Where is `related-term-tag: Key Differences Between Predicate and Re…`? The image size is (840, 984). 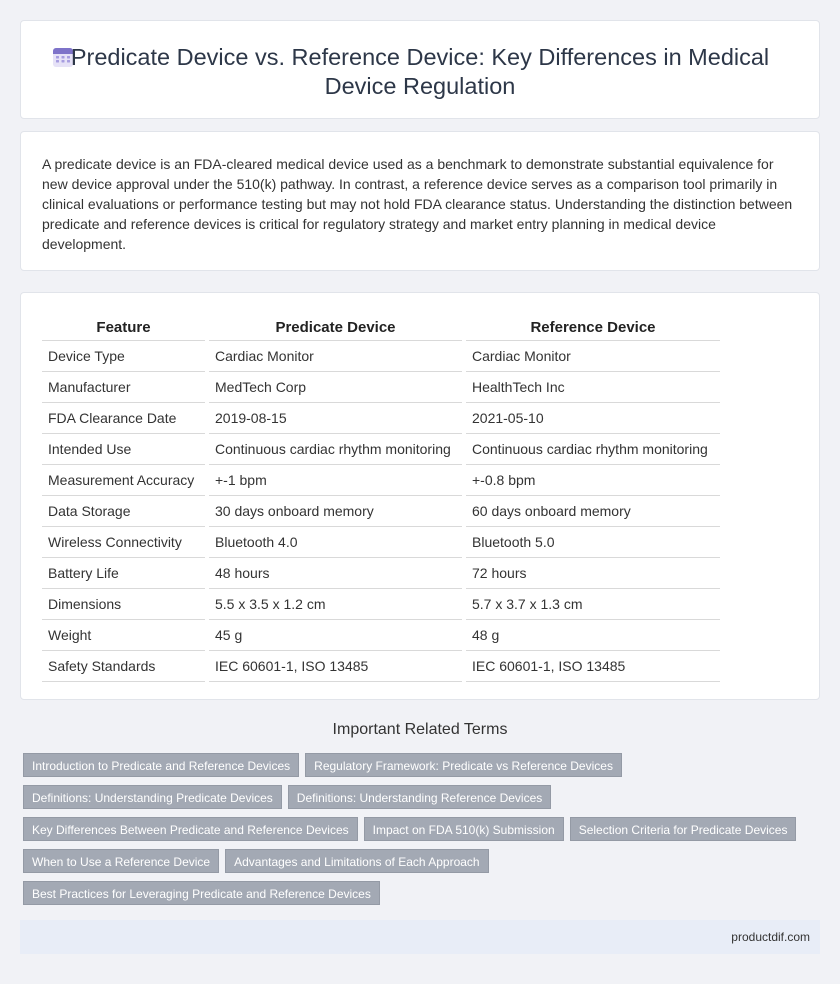
related-term-tag: Key Differences Between Predicate and Re… is located at coordinates (190, 829).